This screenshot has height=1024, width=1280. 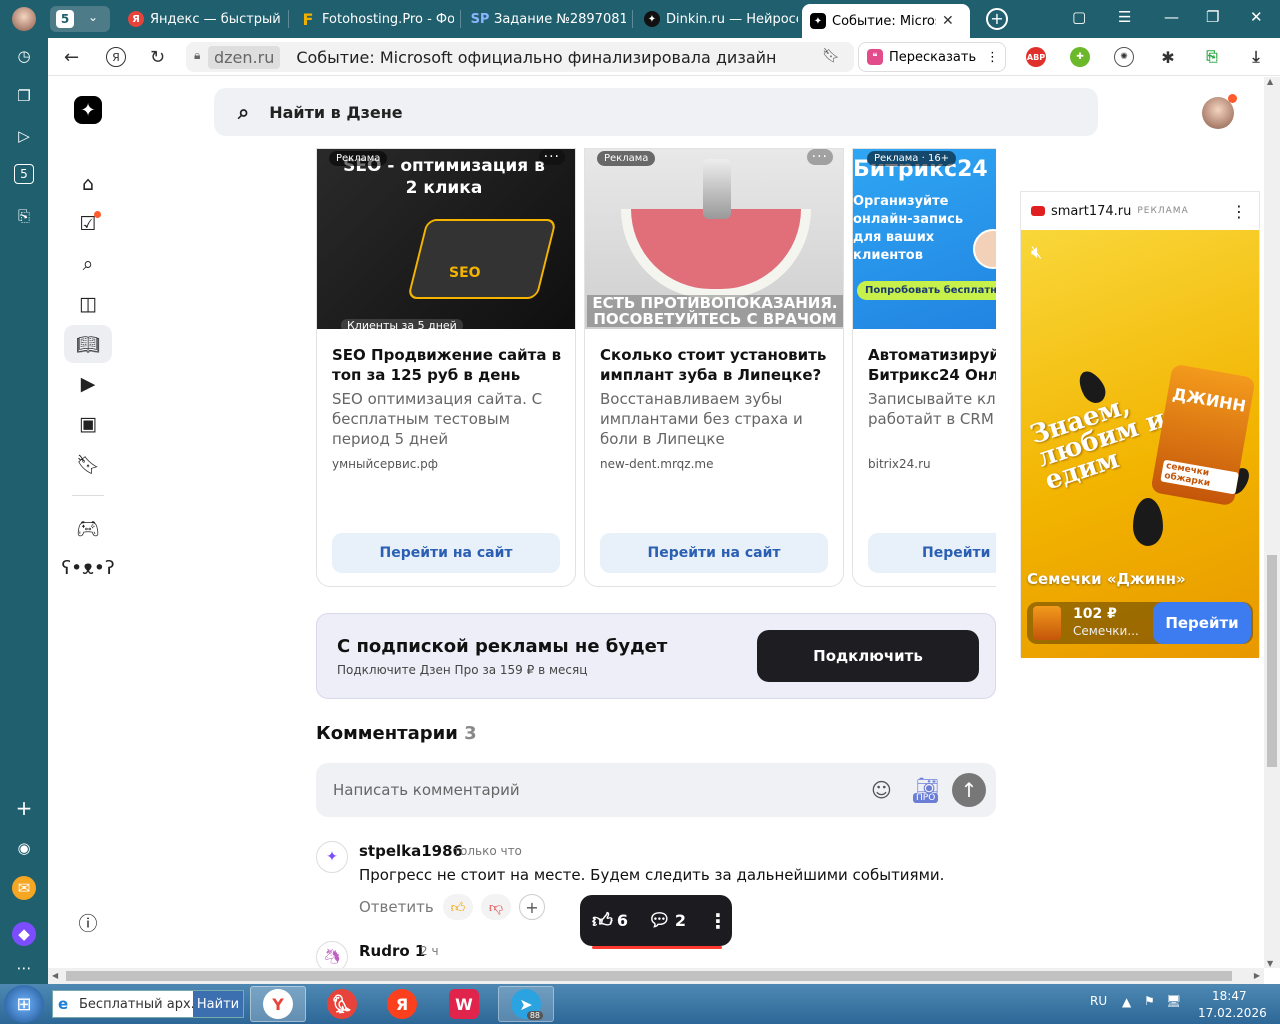 I want to click on yandex-home-icon: Я, so click(x=116, y=57).